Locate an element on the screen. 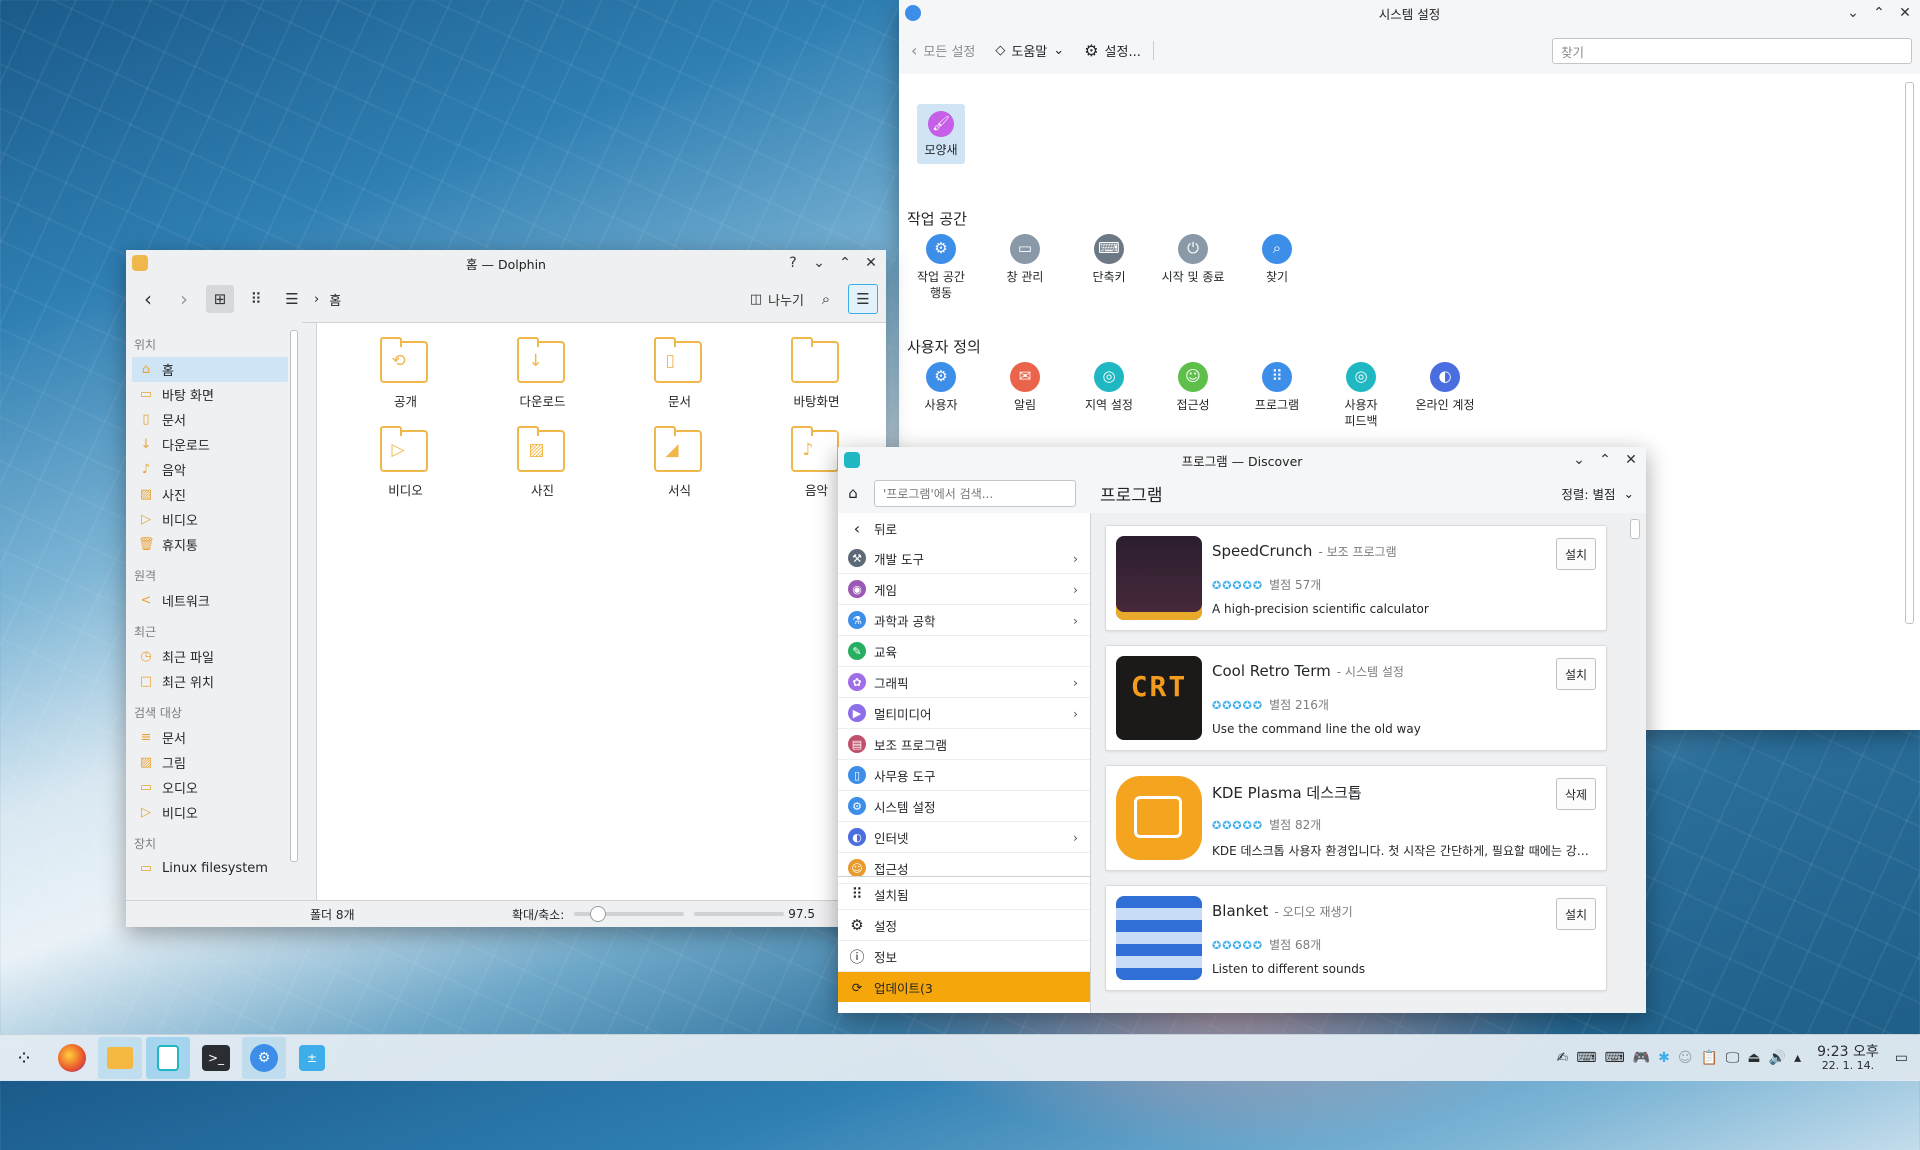 Image resolution: width=1920 pixels, height=1150 pixels. dolphin-task-icon is located at coordinates (120, 1058).